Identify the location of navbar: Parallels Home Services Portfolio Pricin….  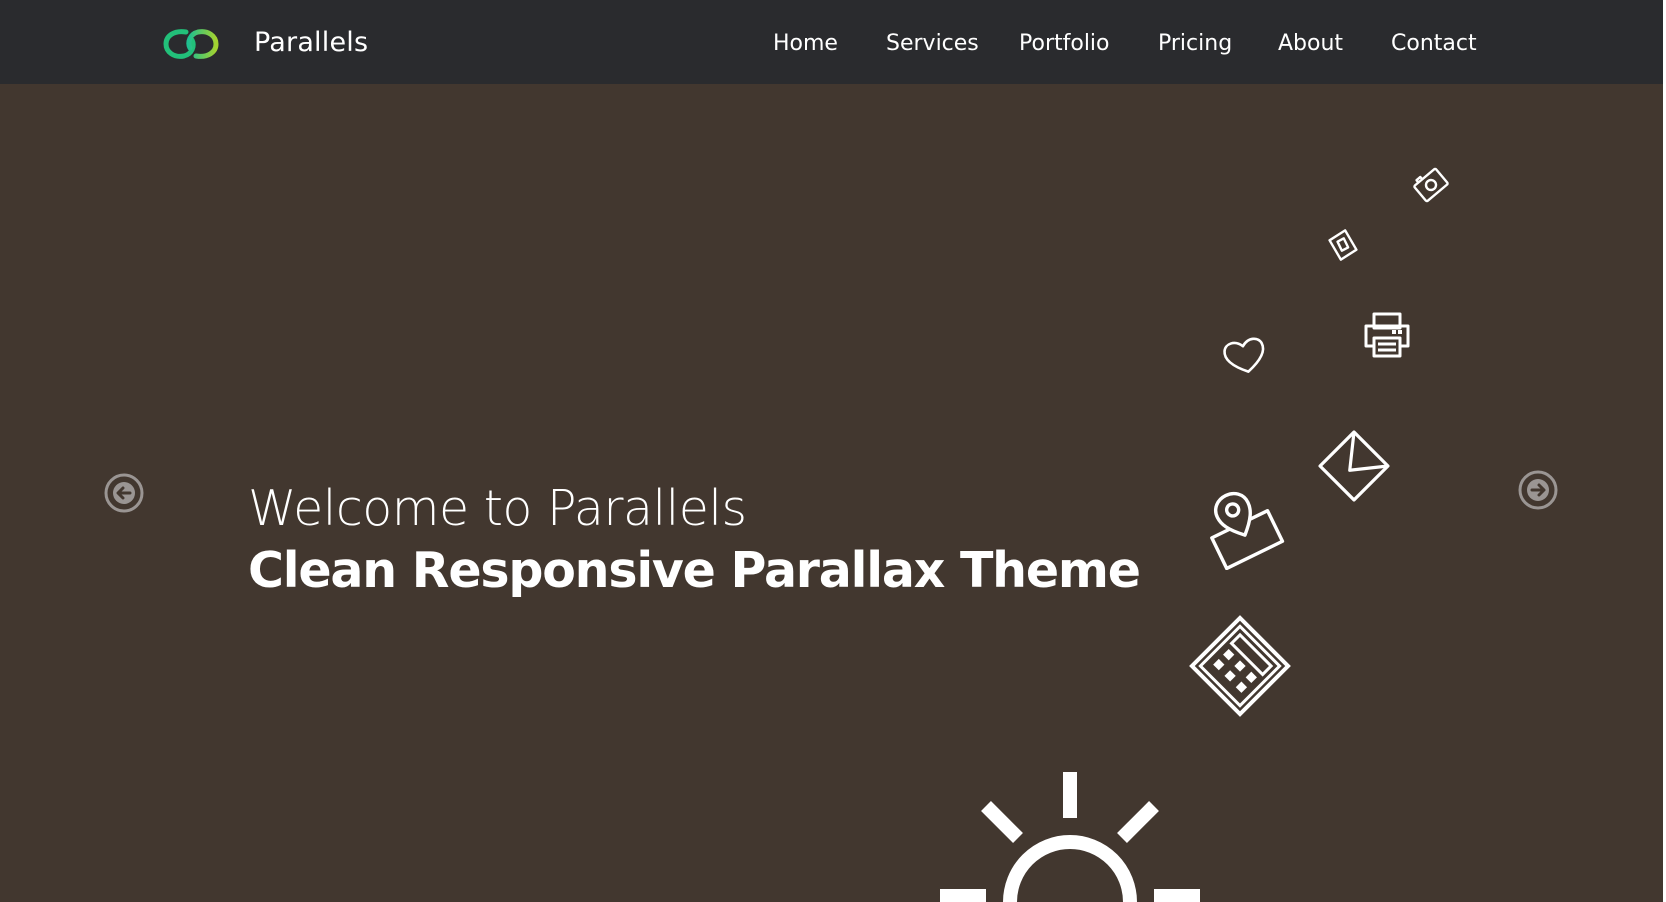
(833, 42).